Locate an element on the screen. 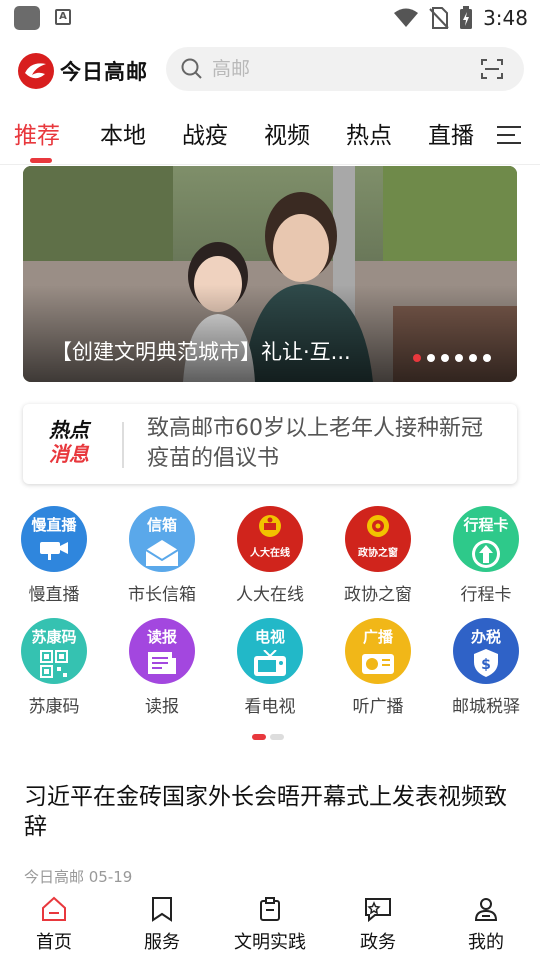 This screenshot has height=960, width=540. bookmark-icon is located at coordinates (162, 909).